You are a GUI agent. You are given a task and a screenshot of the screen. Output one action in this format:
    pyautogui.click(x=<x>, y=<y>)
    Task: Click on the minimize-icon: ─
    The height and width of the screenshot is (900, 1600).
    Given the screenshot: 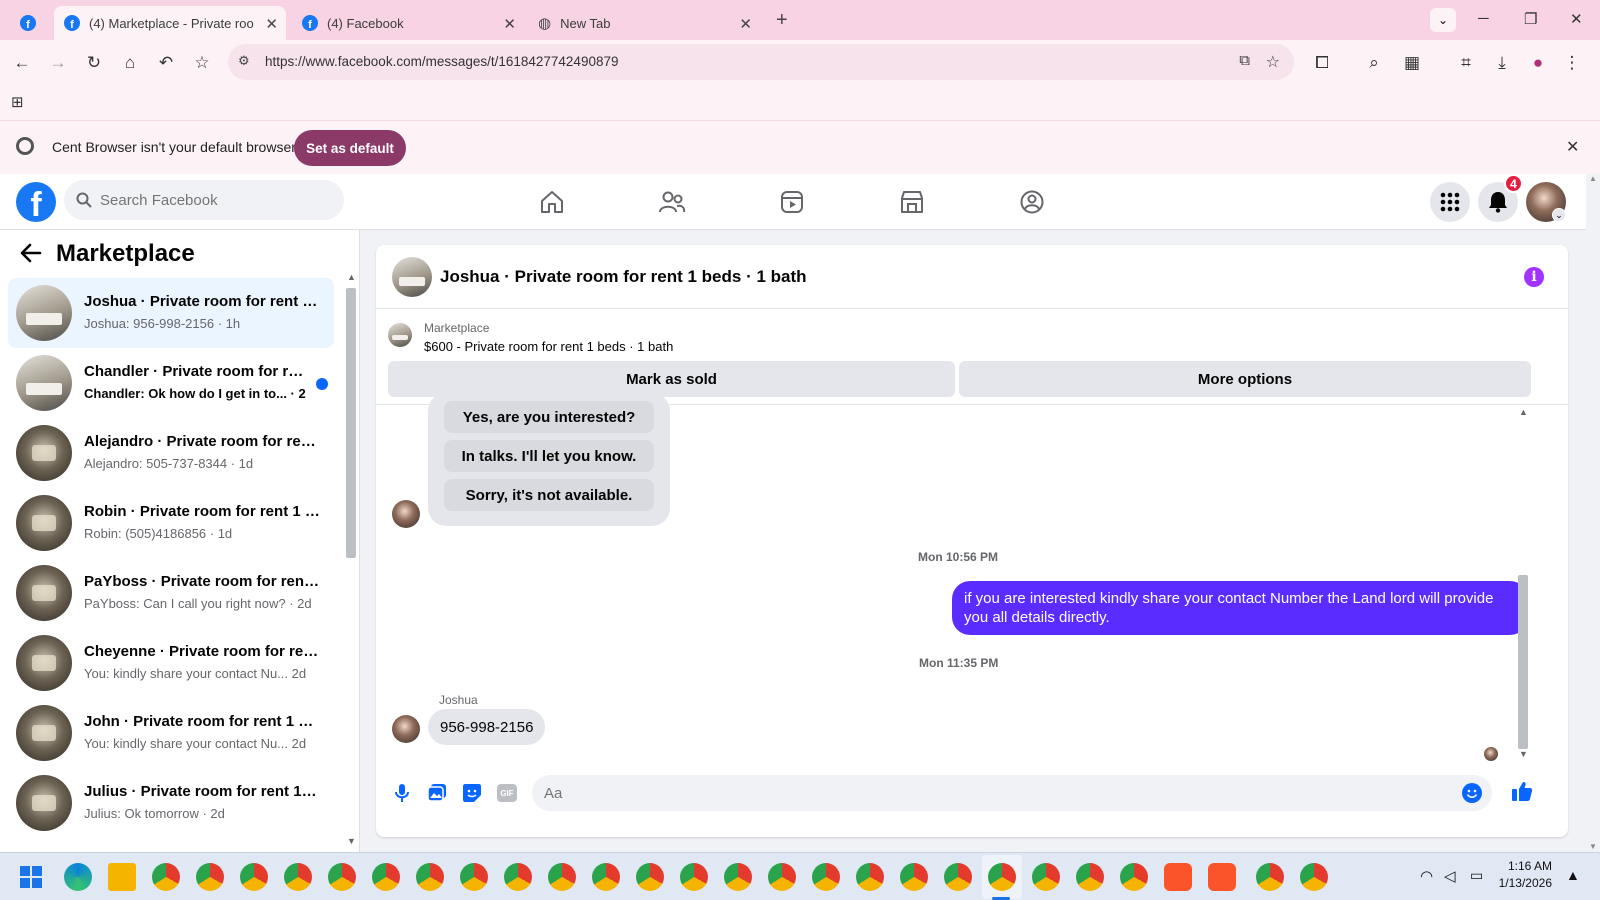 What is the action you would take?
    pyautogui.click(x=1483, y=18)
    